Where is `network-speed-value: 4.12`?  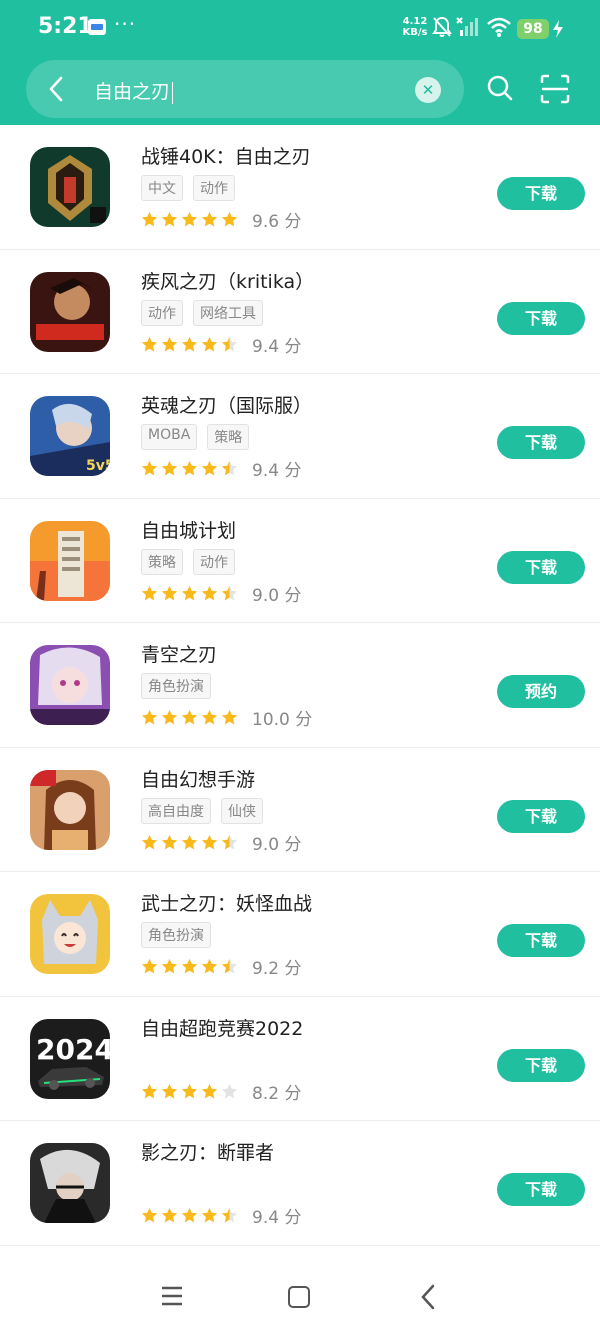 network-speed-value: 4.12 is located at coordinates (415, 21).